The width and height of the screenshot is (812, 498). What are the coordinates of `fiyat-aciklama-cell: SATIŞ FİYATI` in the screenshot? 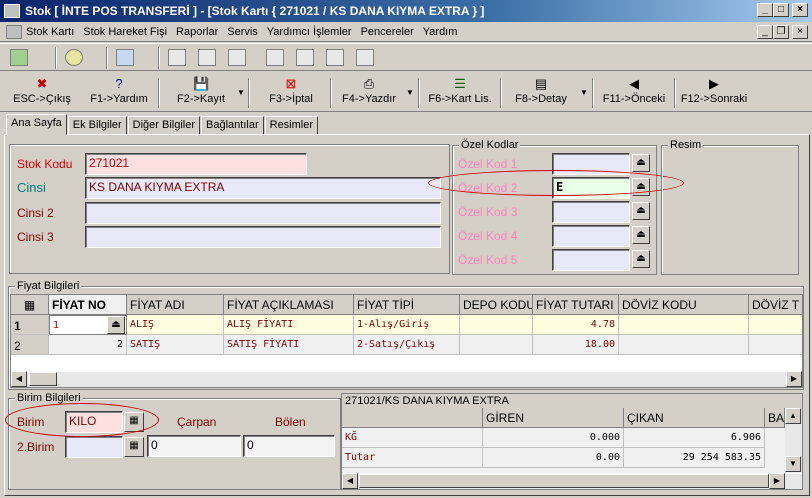 It's located at (289, 345).